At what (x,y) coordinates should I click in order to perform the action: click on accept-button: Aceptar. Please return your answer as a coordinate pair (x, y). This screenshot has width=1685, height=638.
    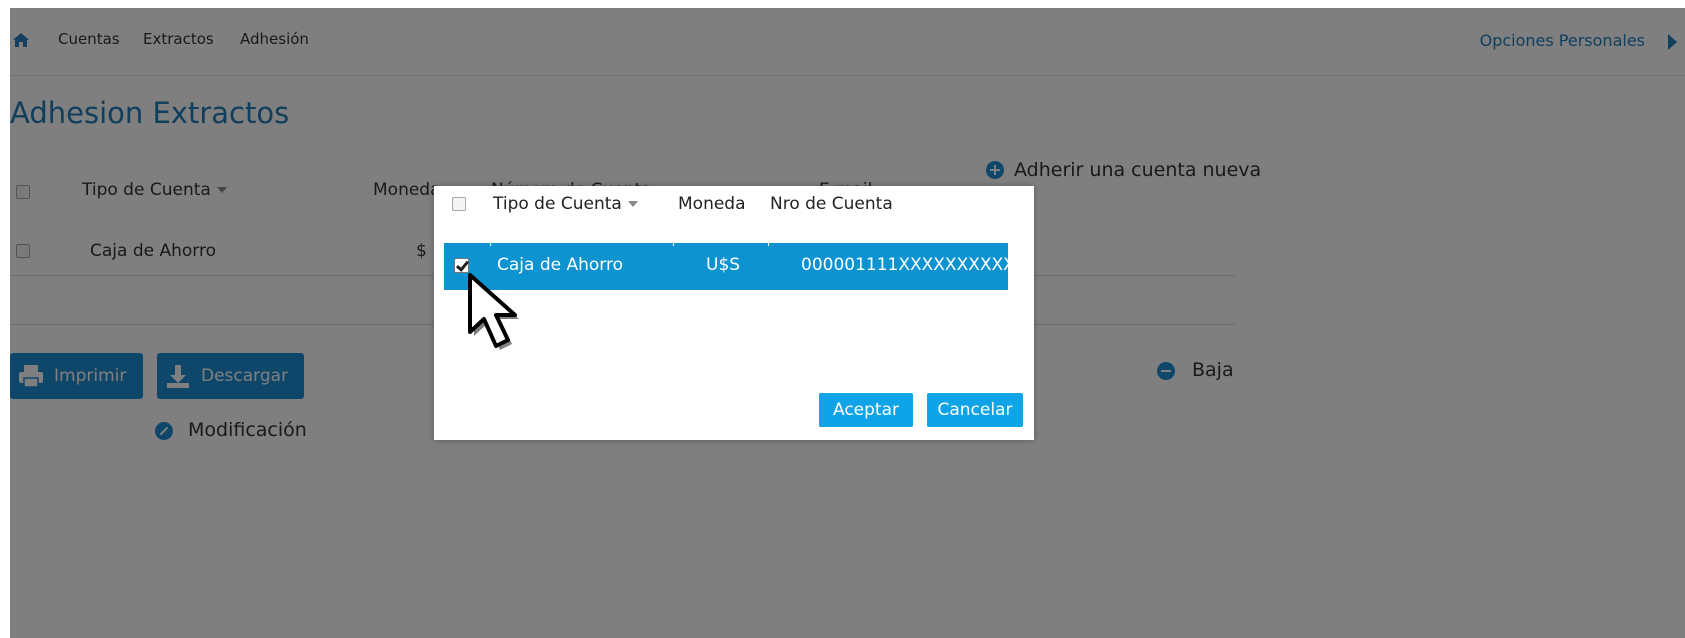
    Looking at the image, I should click on (866, 410).